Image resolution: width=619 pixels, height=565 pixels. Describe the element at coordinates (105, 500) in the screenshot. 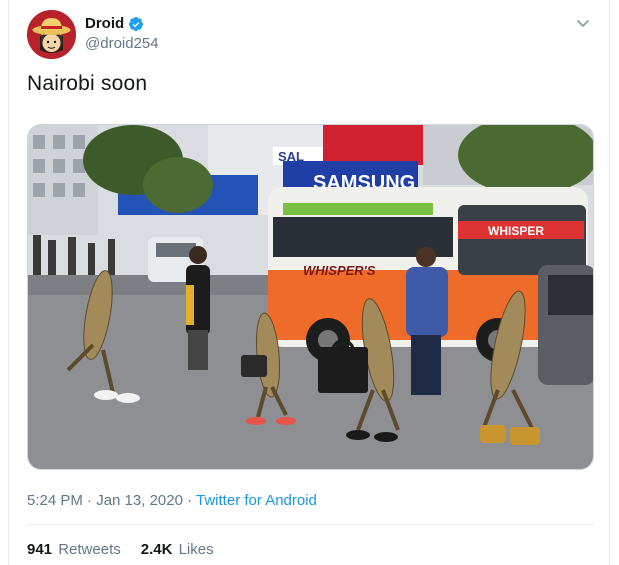

I see `timestamp: 5:24 PM · Jan 13, 2020` at that location.